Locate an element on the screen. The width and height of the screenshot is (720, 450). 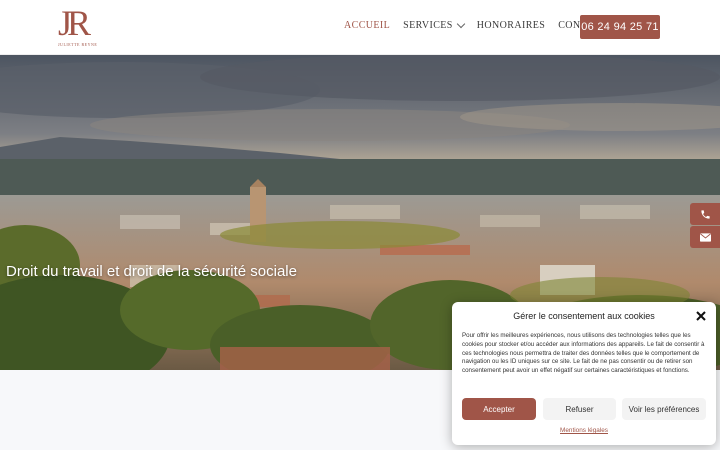
nav-item-honoraires: HONORAIRES is located at coordinates (511, 25).